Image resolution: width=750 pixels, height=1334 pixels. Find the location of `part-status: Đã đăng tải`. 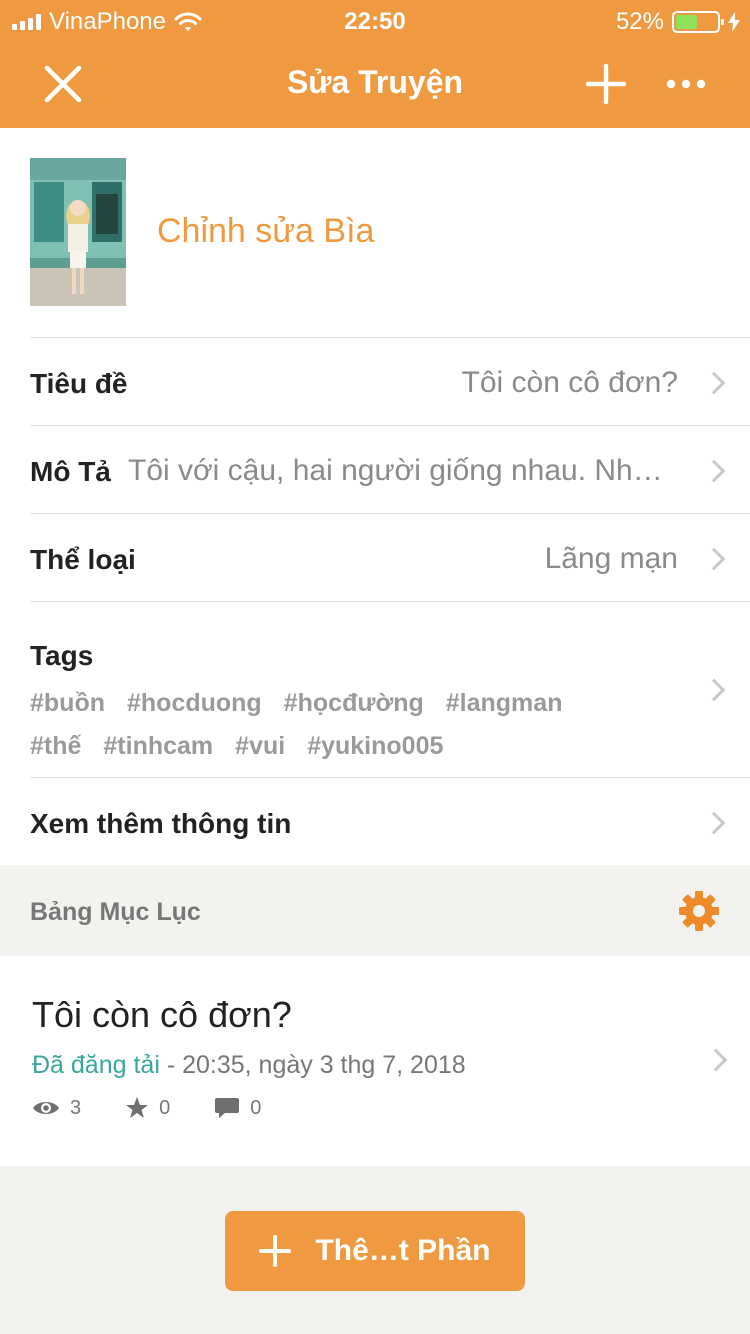

part-status: Đã đăng tải is located at coordinates (96, 1065).